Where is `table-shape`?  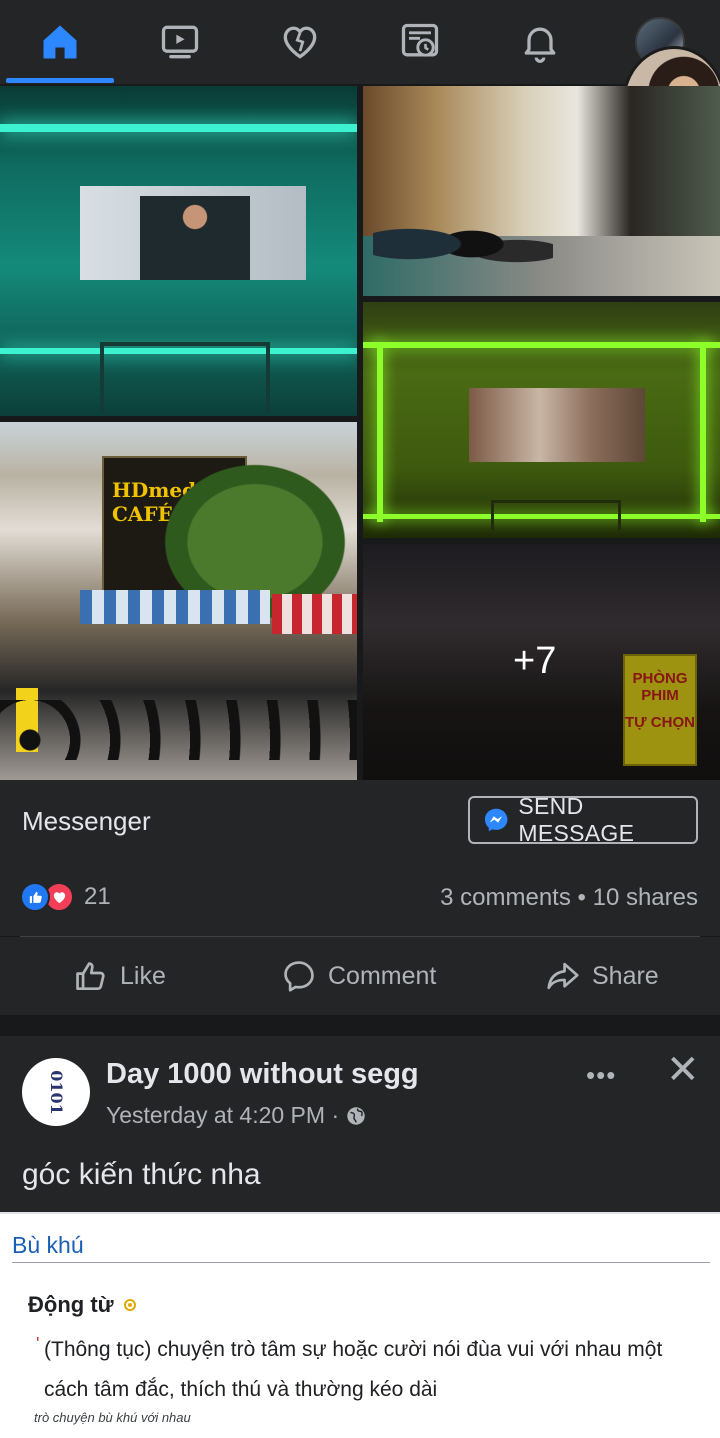
table-shape is located at coordinates (185, 377).